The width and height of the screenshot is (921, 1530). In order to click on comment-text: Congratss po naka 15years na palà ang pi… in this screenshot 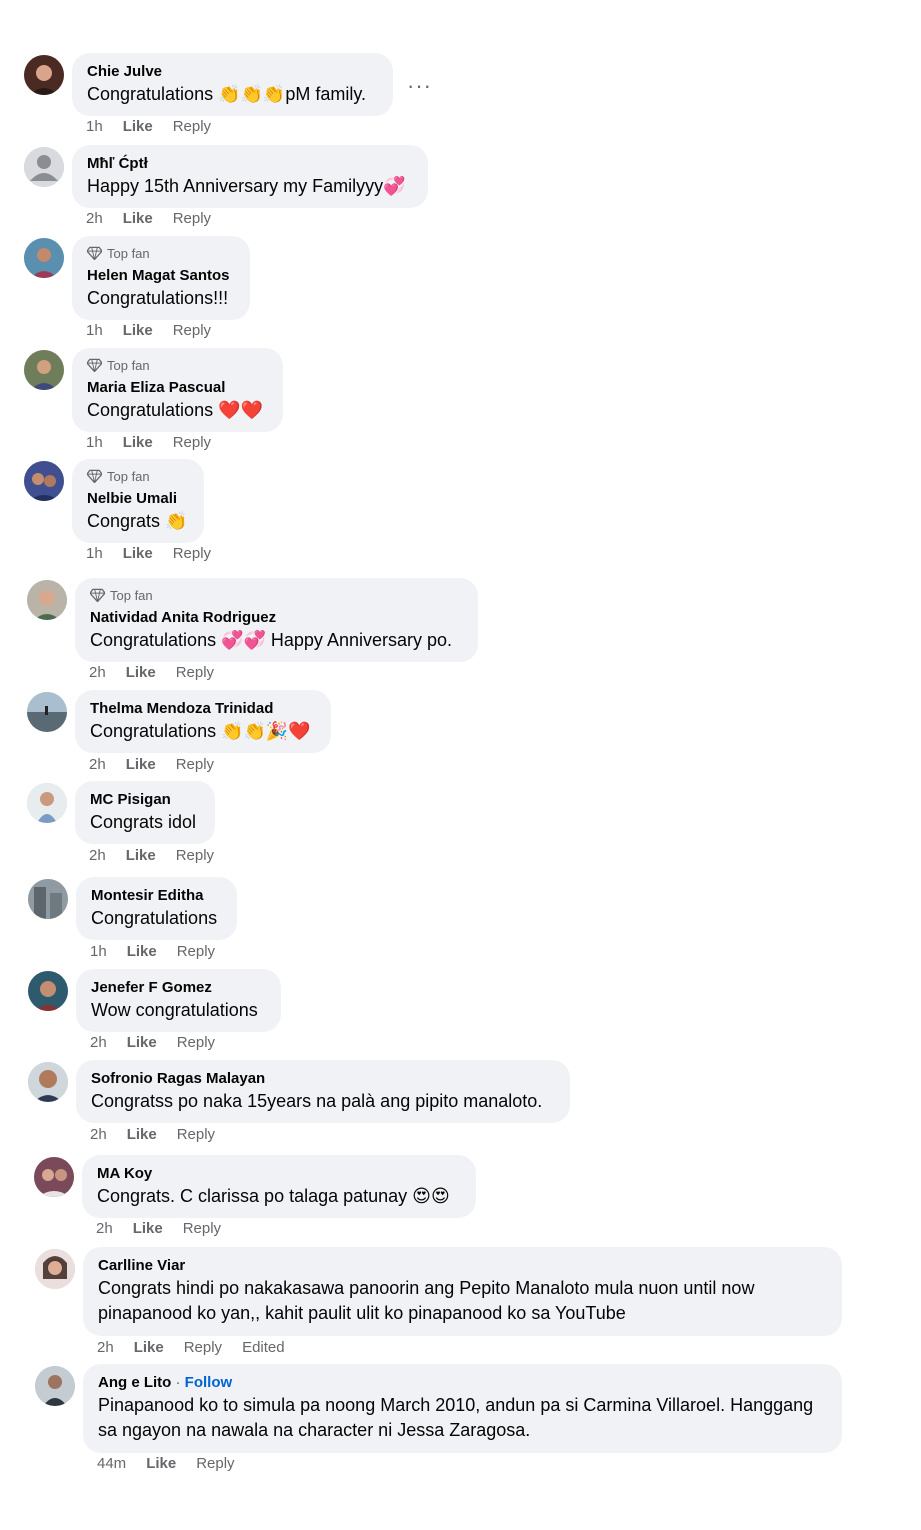, I will do `click(317, 1101)`.